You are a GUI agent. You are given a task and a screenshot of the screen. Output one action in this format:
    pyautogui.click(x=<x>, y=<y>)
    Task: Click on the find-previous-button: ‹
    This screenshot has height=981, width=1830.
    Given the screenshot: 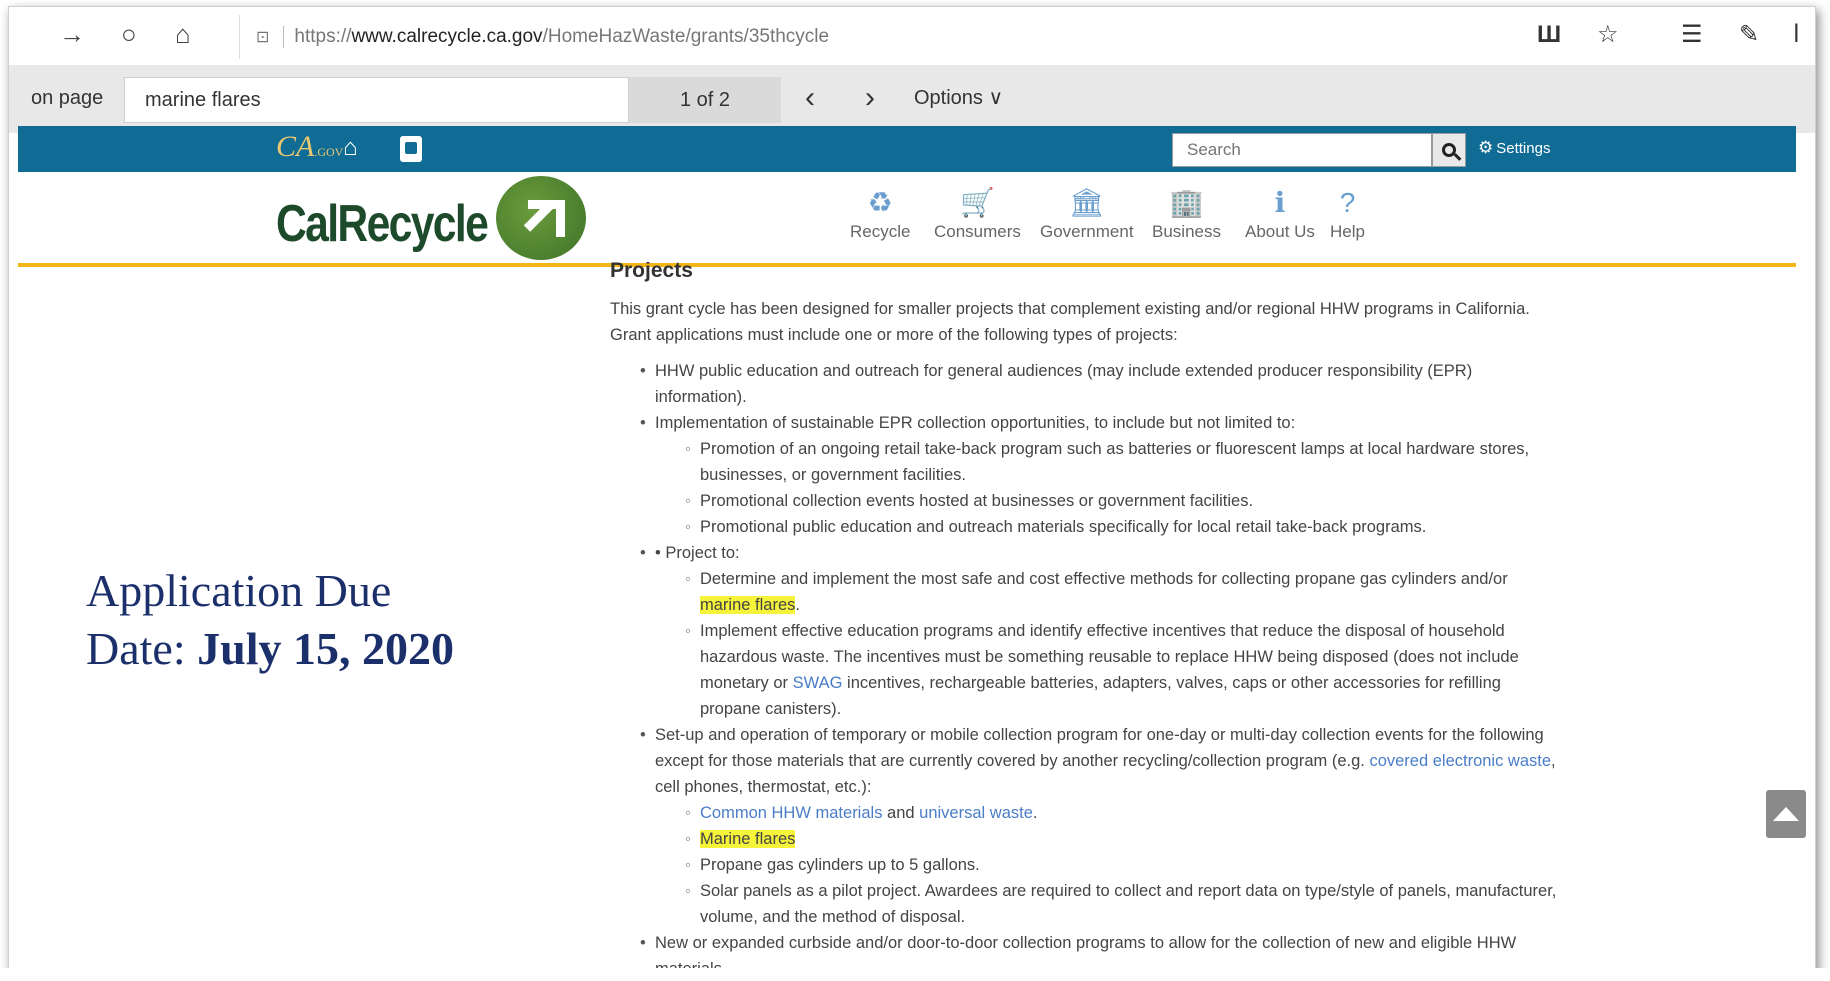 What is the action you would take?
    pyautogui.click(x=810, y=98)
    